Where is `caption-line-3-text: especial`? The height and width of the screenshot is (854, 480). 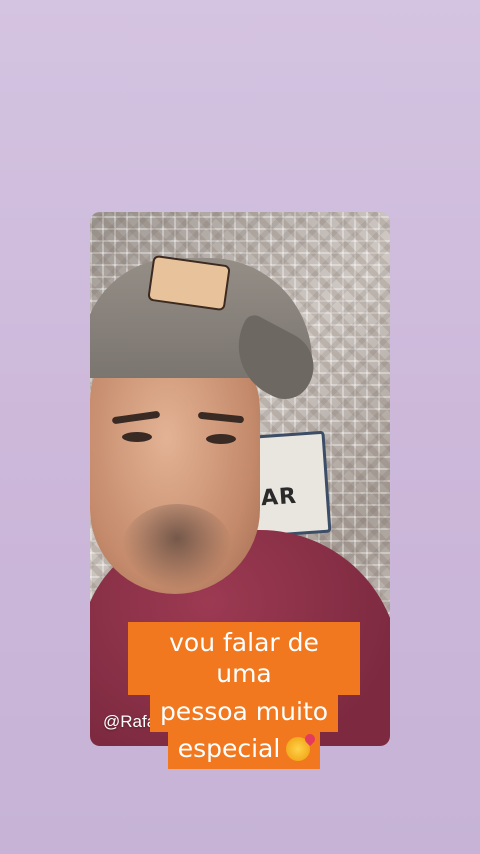
caption-line-3-text: especial is located at coordinates (229, 748).